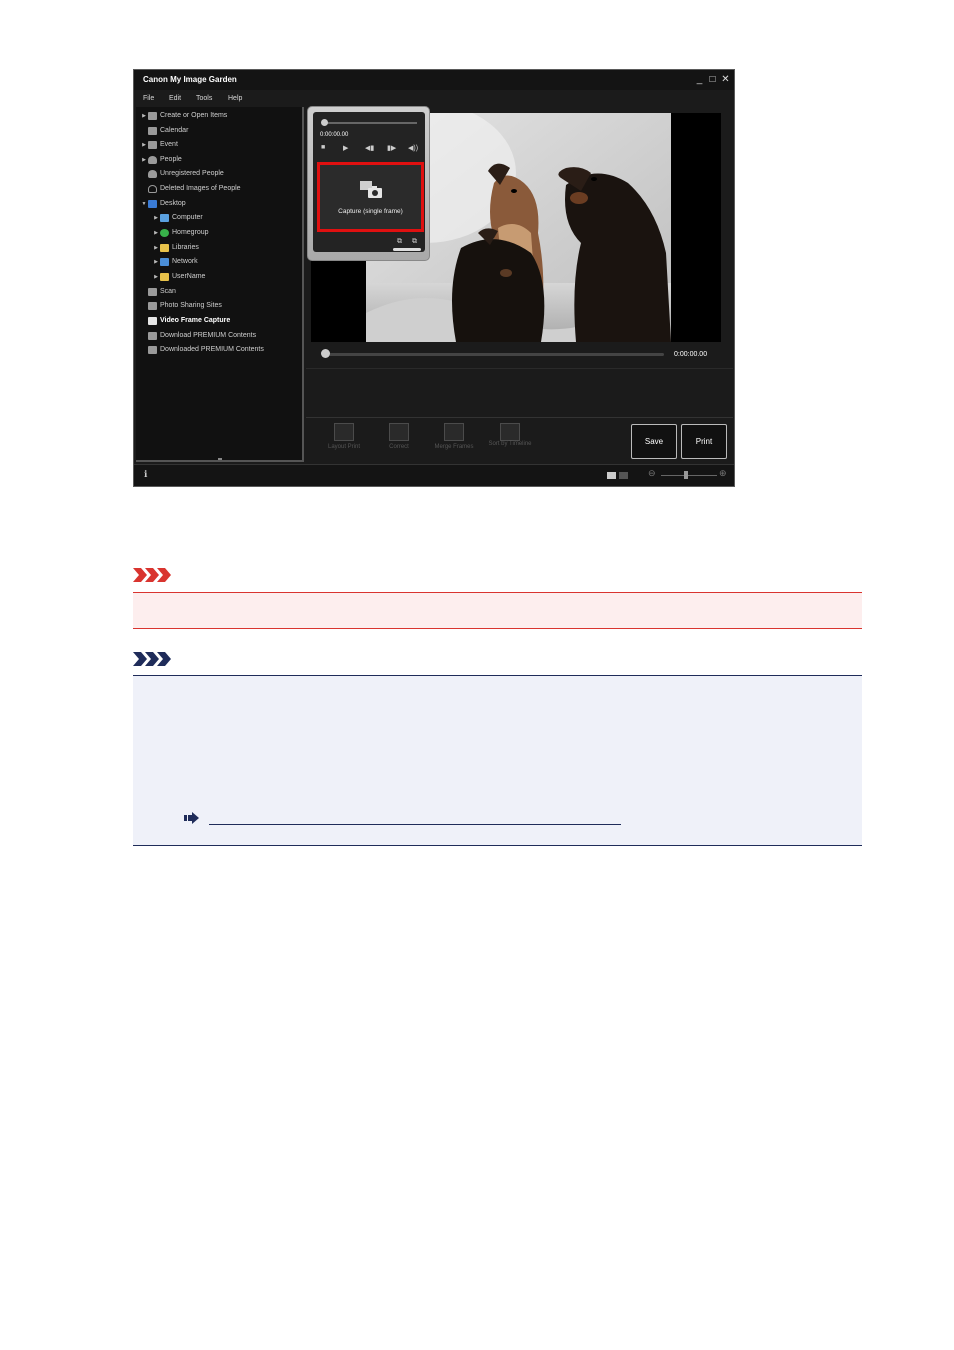  What do you see at coordinates (220, 459) in the screenshot?
I see `sidebar-resize-handle` at bounding box center [220, 459].